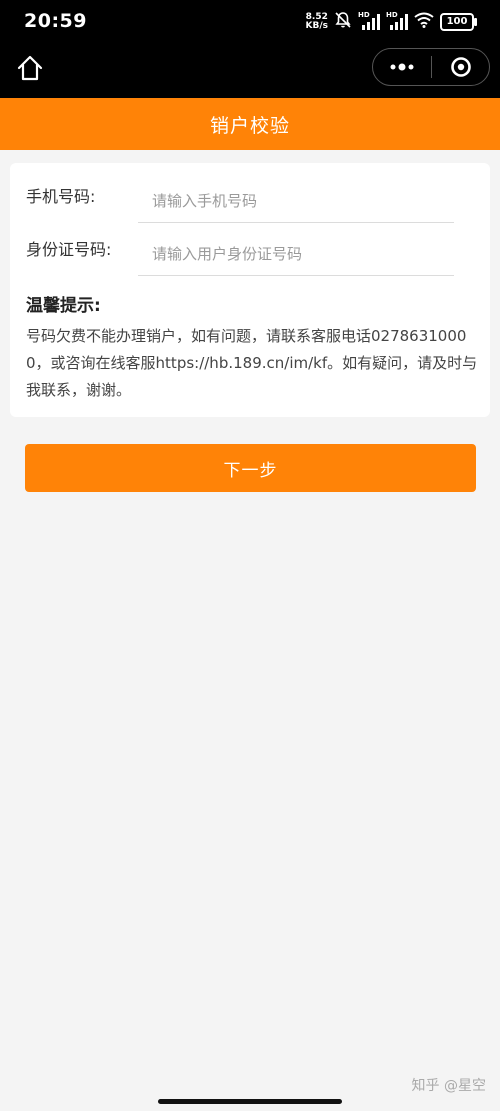  Describe the element at coordinates (55, 21) in the screenshot. I see `status-time: 20:59` at that location.